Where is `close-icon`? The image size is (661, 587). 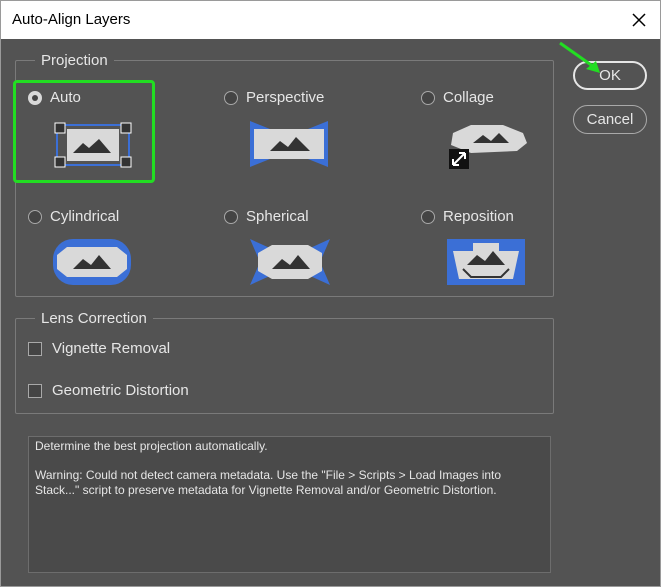 close-icon is located at coordinates (639, 20).